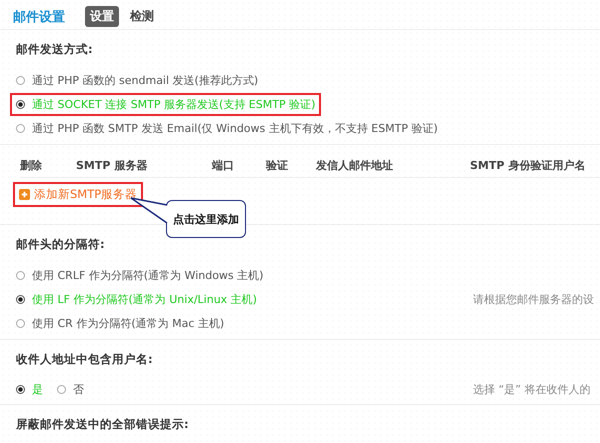 The height and width of the screenshot is (443, 600). I want to click on radio-option: 通过 PHP 函数 SMTP 发送 Email(仅 Windows 主机下有效，不支持 ESMTP 验证), so click(227, 128).